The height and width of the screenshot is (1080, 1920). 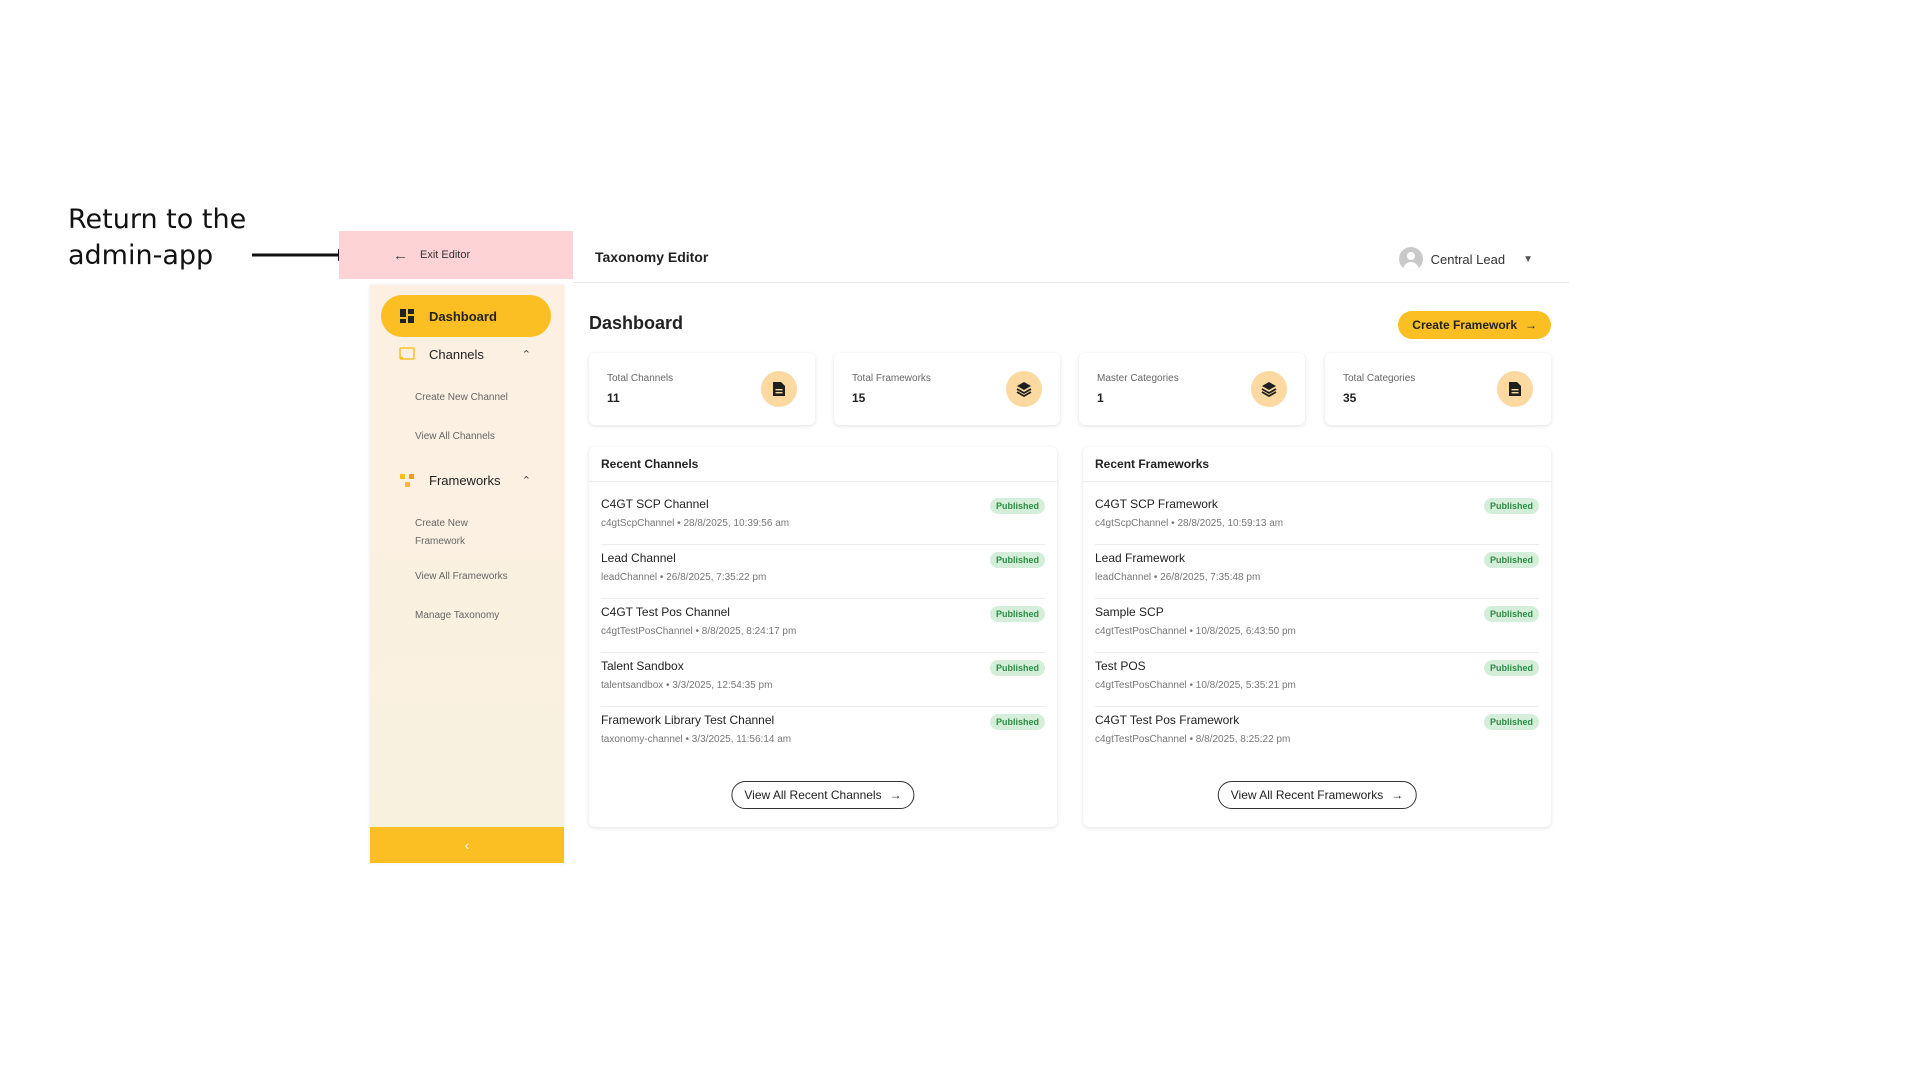 I want to click on stat-card-total-categories: Total Categories 35, so click(x=1438, y=389).